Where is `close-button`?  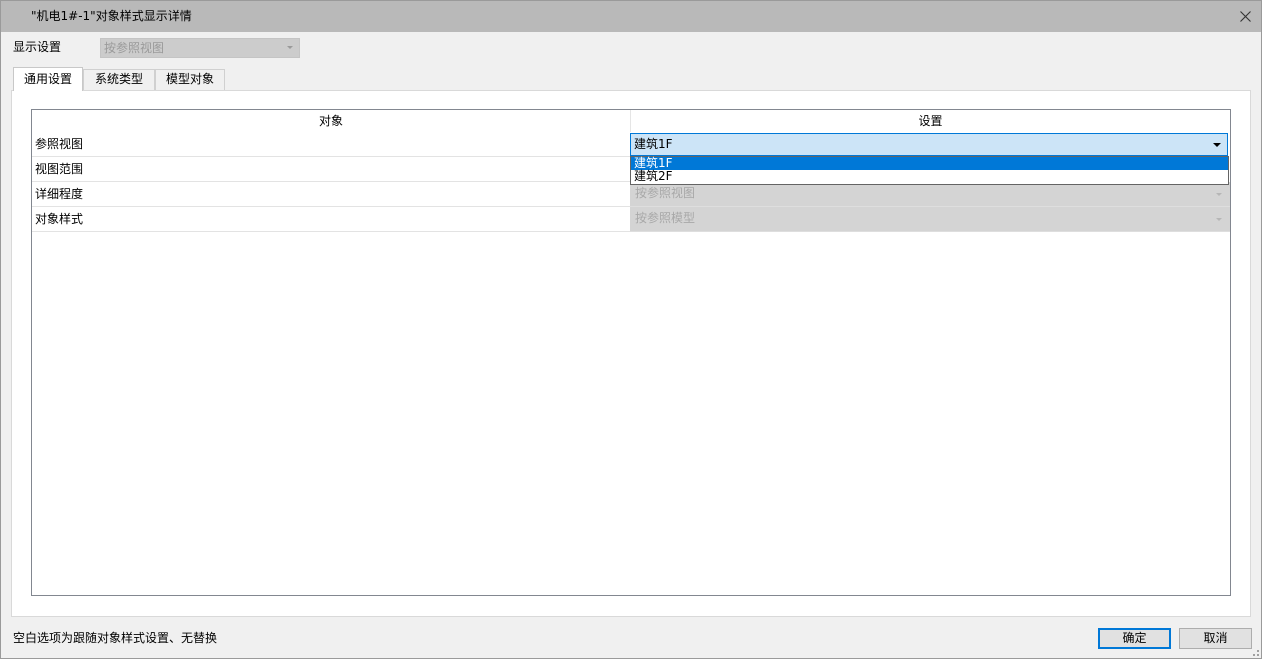
close-button is located at coordinates (1245, 16).